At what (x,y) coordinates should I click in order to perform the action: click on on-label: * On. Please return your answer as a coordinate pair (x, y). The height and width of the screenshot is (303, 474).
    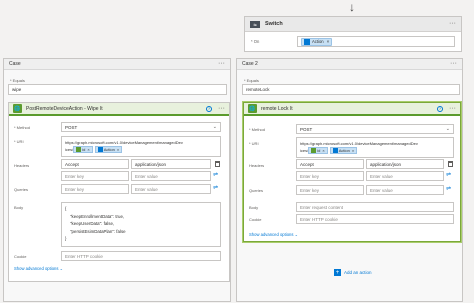
    Looking at the image, I should click on (255, 41).